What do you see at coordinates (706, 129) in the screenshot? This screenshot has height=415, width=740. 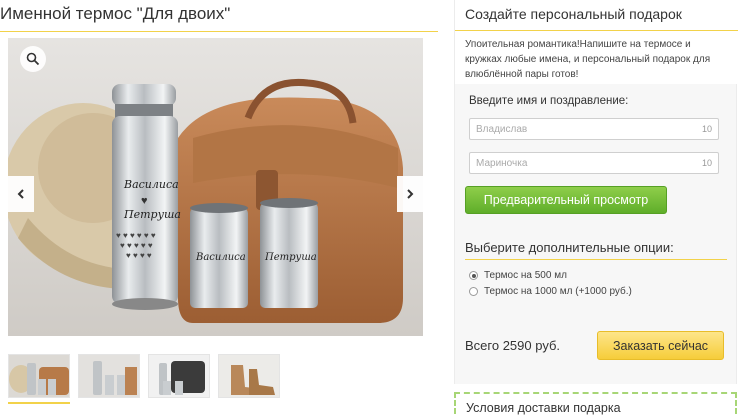 I see `char-counter-1: 10` at bounding box center [706, 129].